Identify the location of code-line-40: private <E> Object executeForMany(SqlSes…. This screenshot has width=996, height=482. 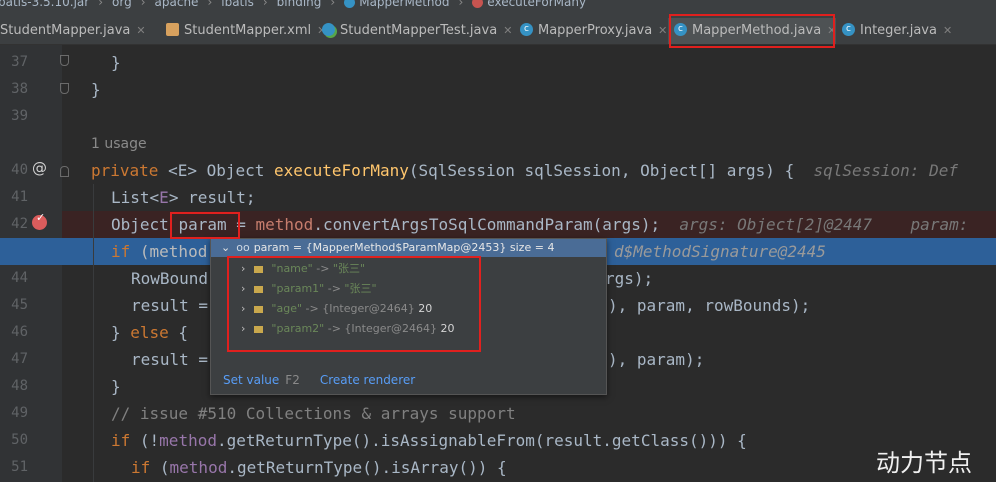
(524, 170).